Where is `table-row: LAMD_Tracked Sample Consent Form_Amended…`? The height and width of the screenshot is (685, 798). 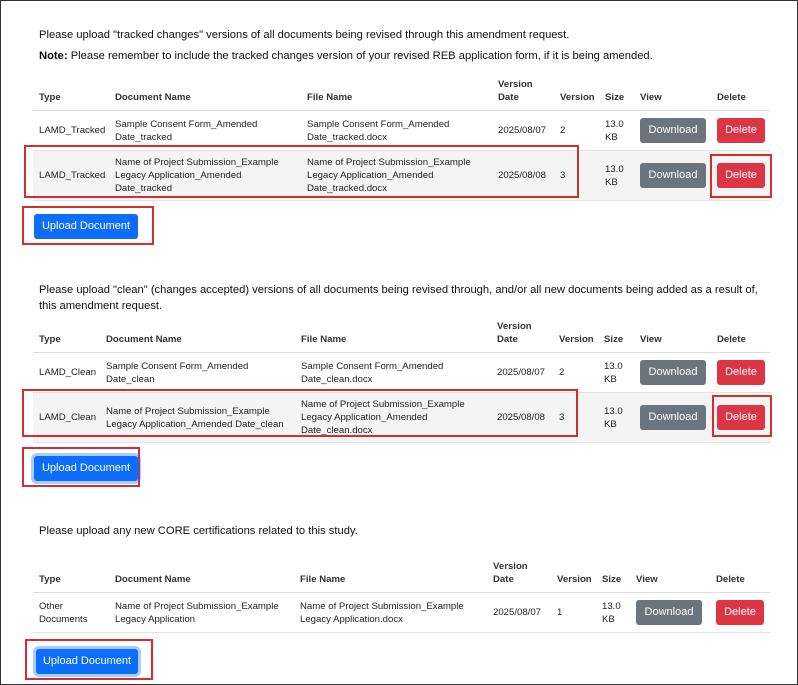 table-row: LAMD_Tracked Sample Consent Form_Amended… is located at coordinates (401, 130).